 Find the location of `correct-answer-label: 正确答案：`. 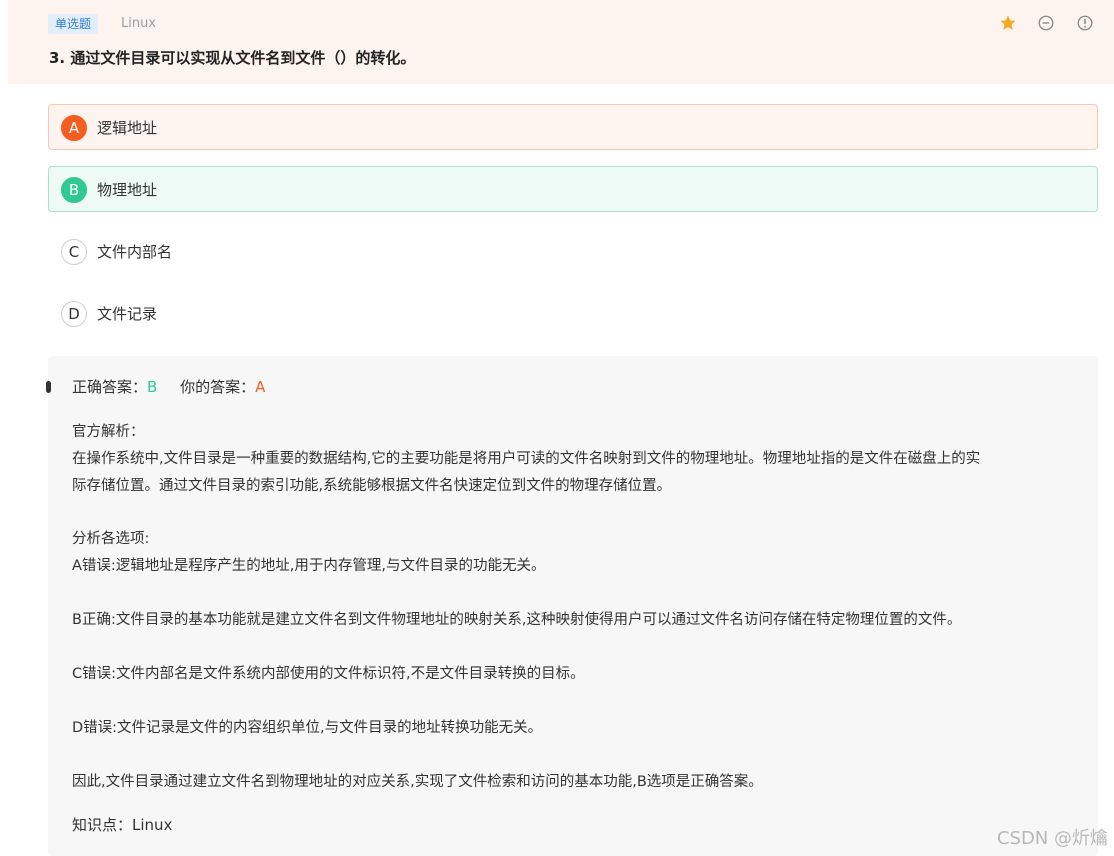

correct-answer-label: 正确答案： is located at coordinates (110, 387).